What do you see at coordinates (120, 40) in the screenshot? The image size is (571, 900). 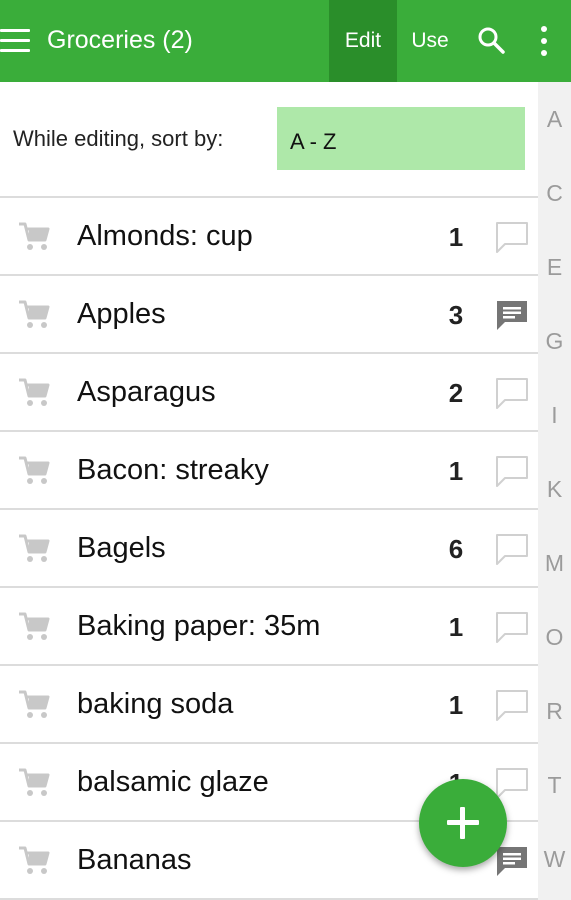 I see `page-title: Groceries (2)` at bounding box center [120, 40].